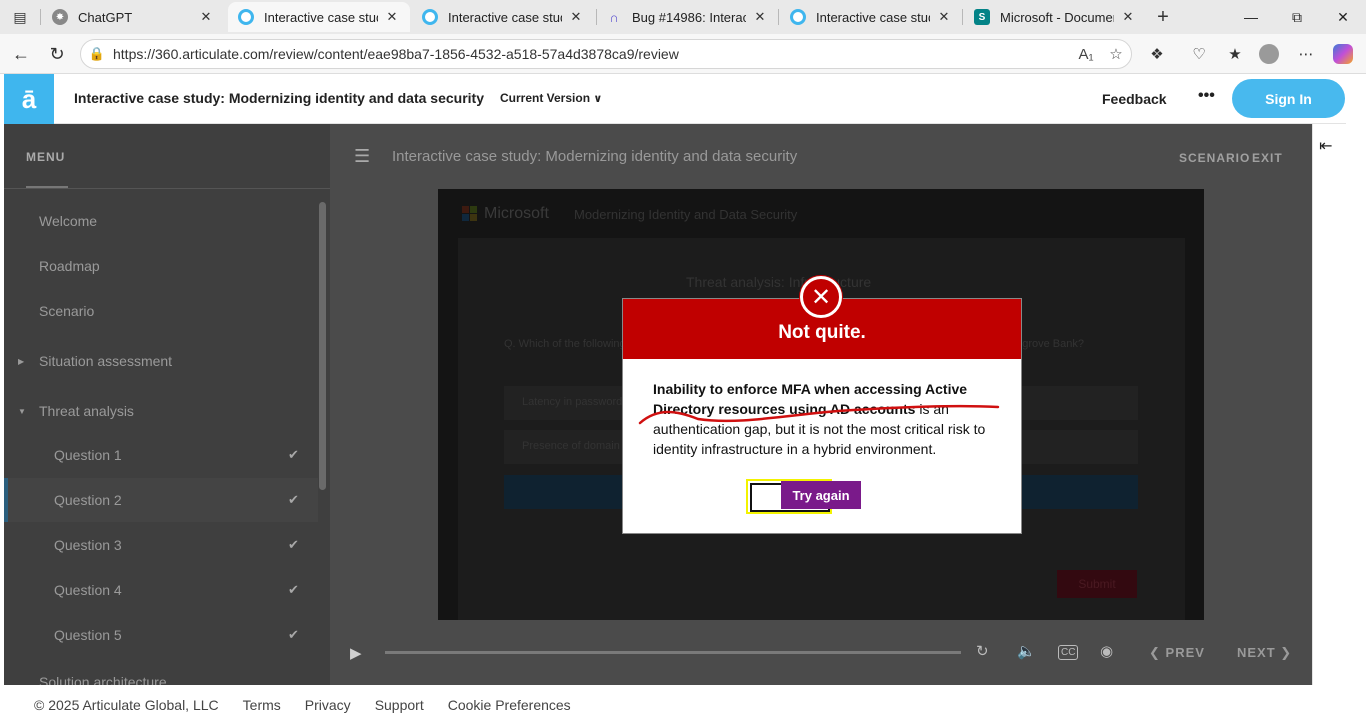 The height and width of the screenshot is (728, 1366). Describe the element at coordinates (161, 311) in the screenshot. I see `menu-item-scenario: Scenario` at that location.